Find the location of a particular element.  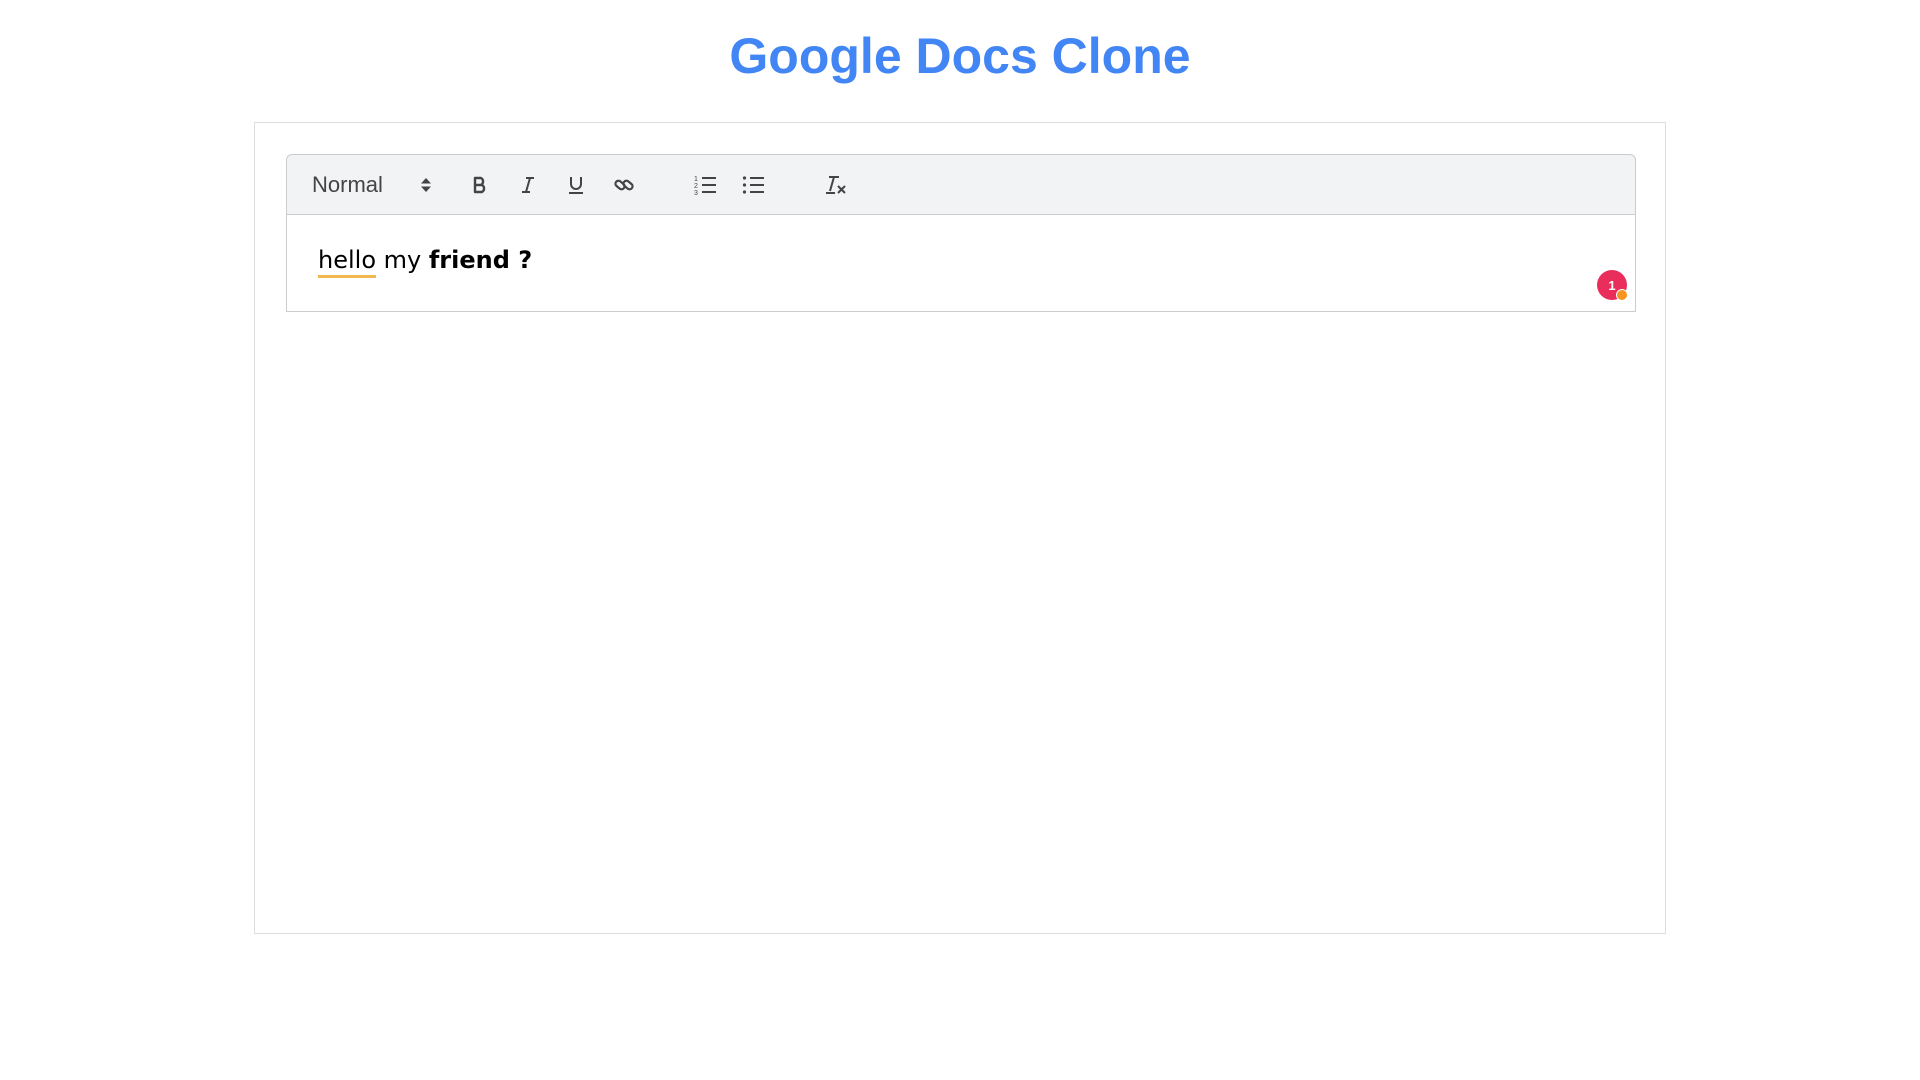

text-format-select-value: Normal is located at coordinates (347, 184).